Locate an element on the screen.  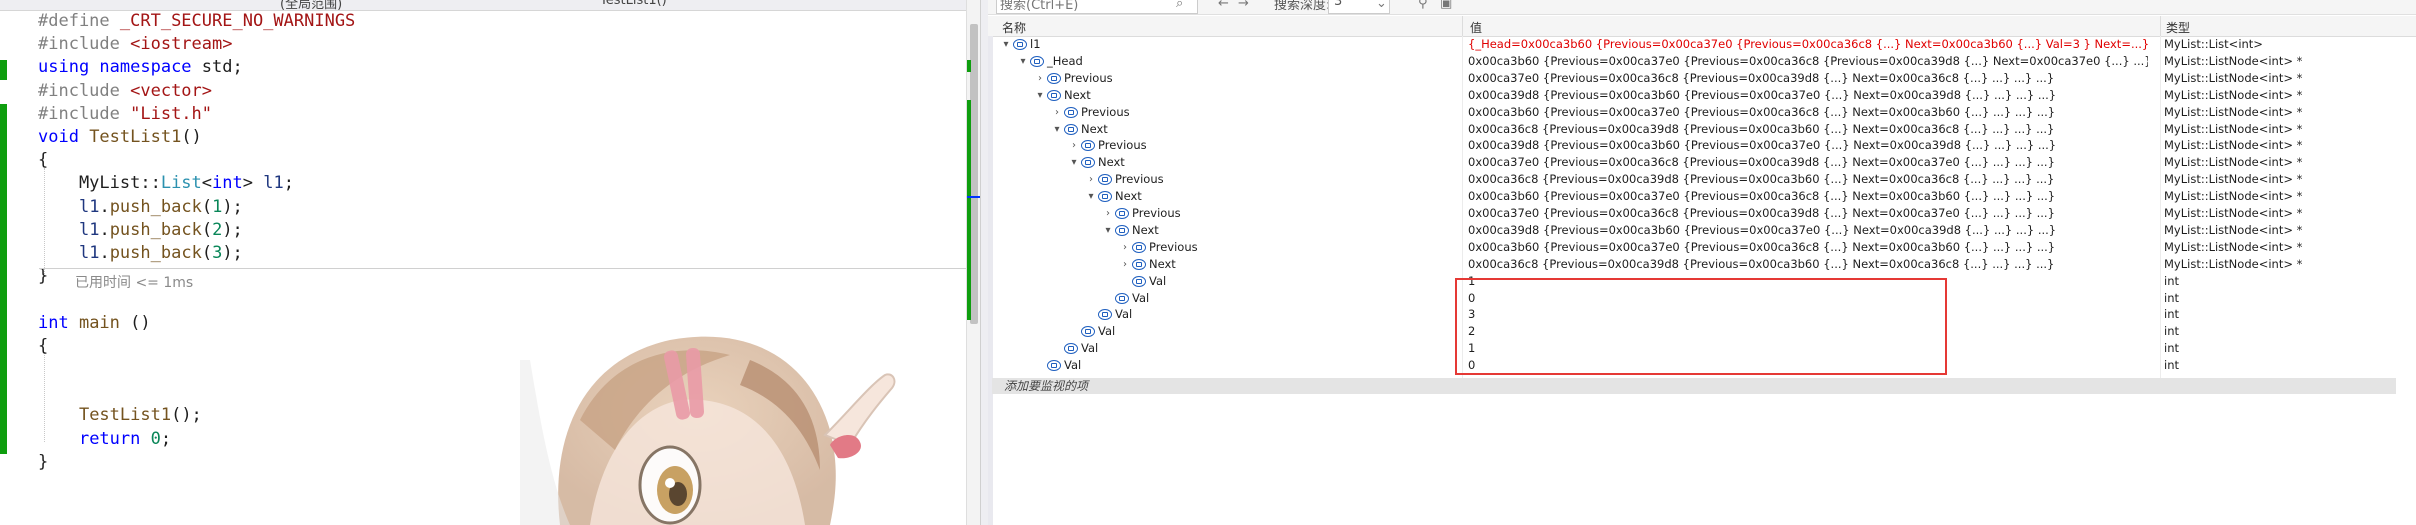
code-token: #include is located at coordinates (84, 90).